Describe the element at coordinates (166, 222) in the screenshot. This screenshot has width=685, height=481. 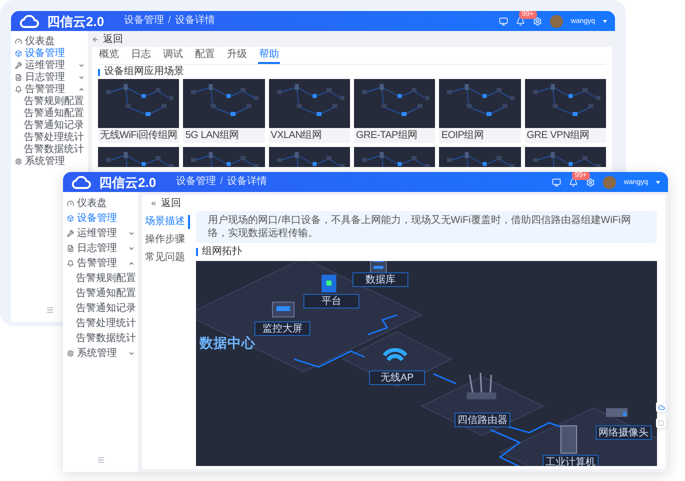
I see `side-tab: 场景描述` at that location.